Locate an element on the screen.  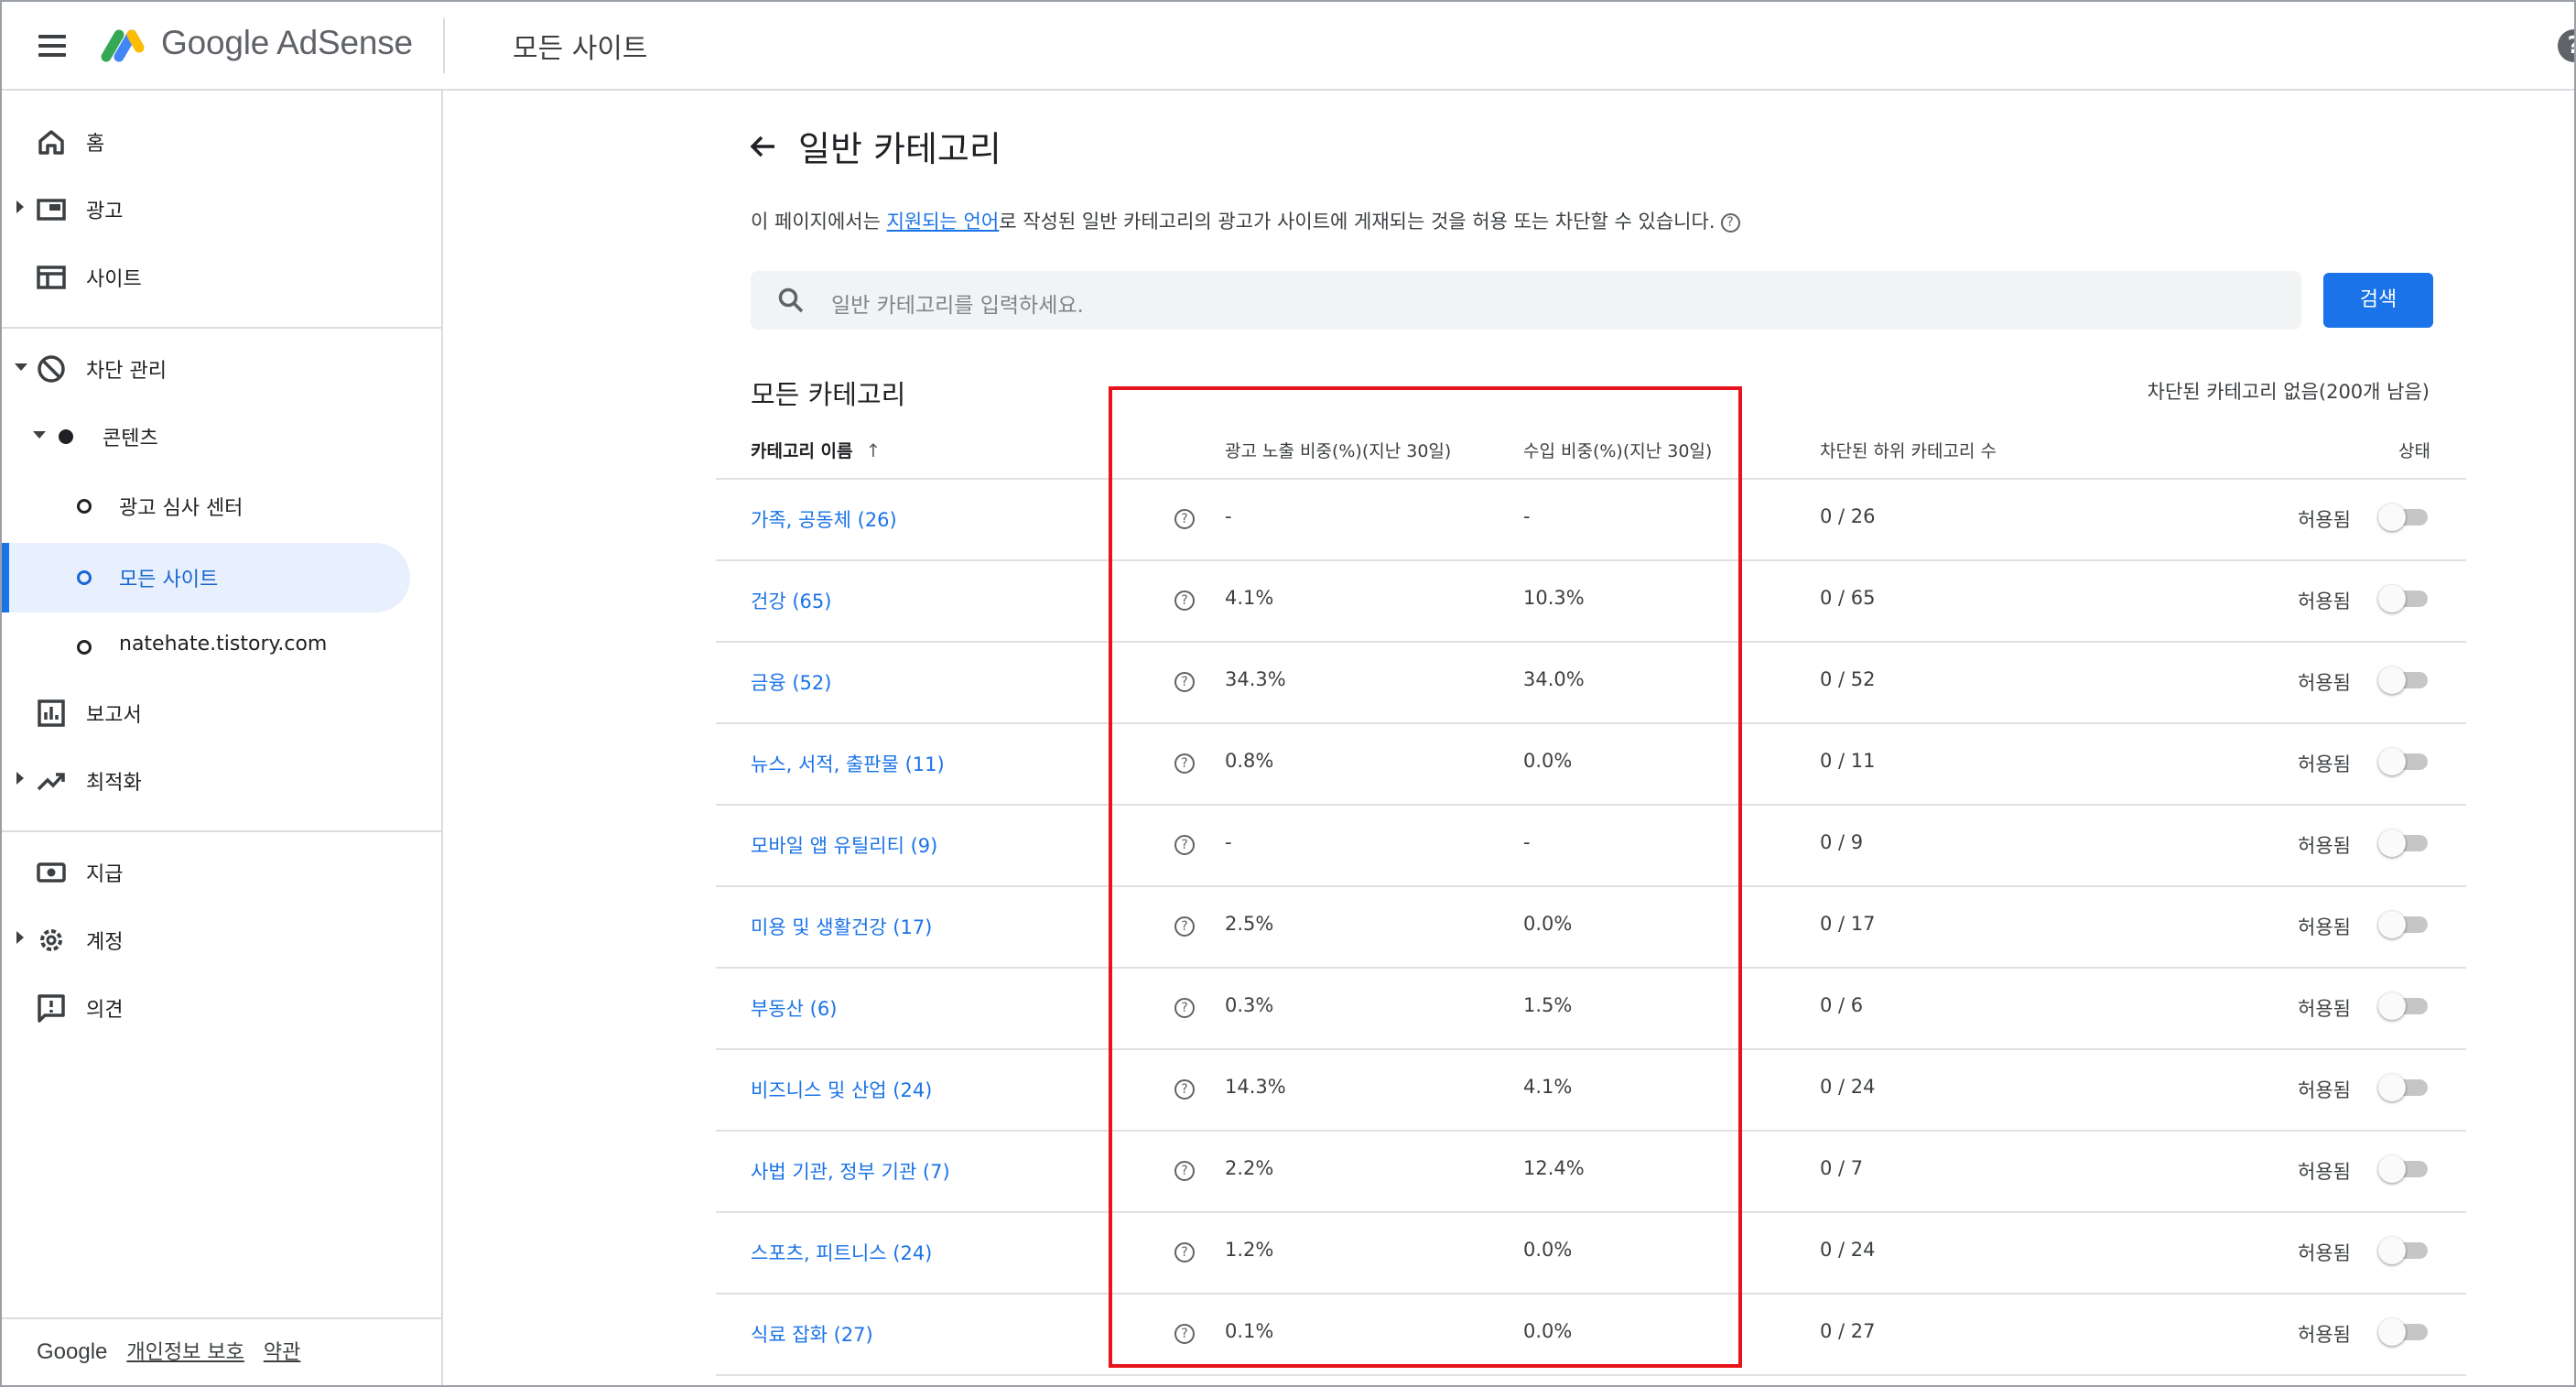
brand-name: Google AdSense is located at coordinates (287, 42).